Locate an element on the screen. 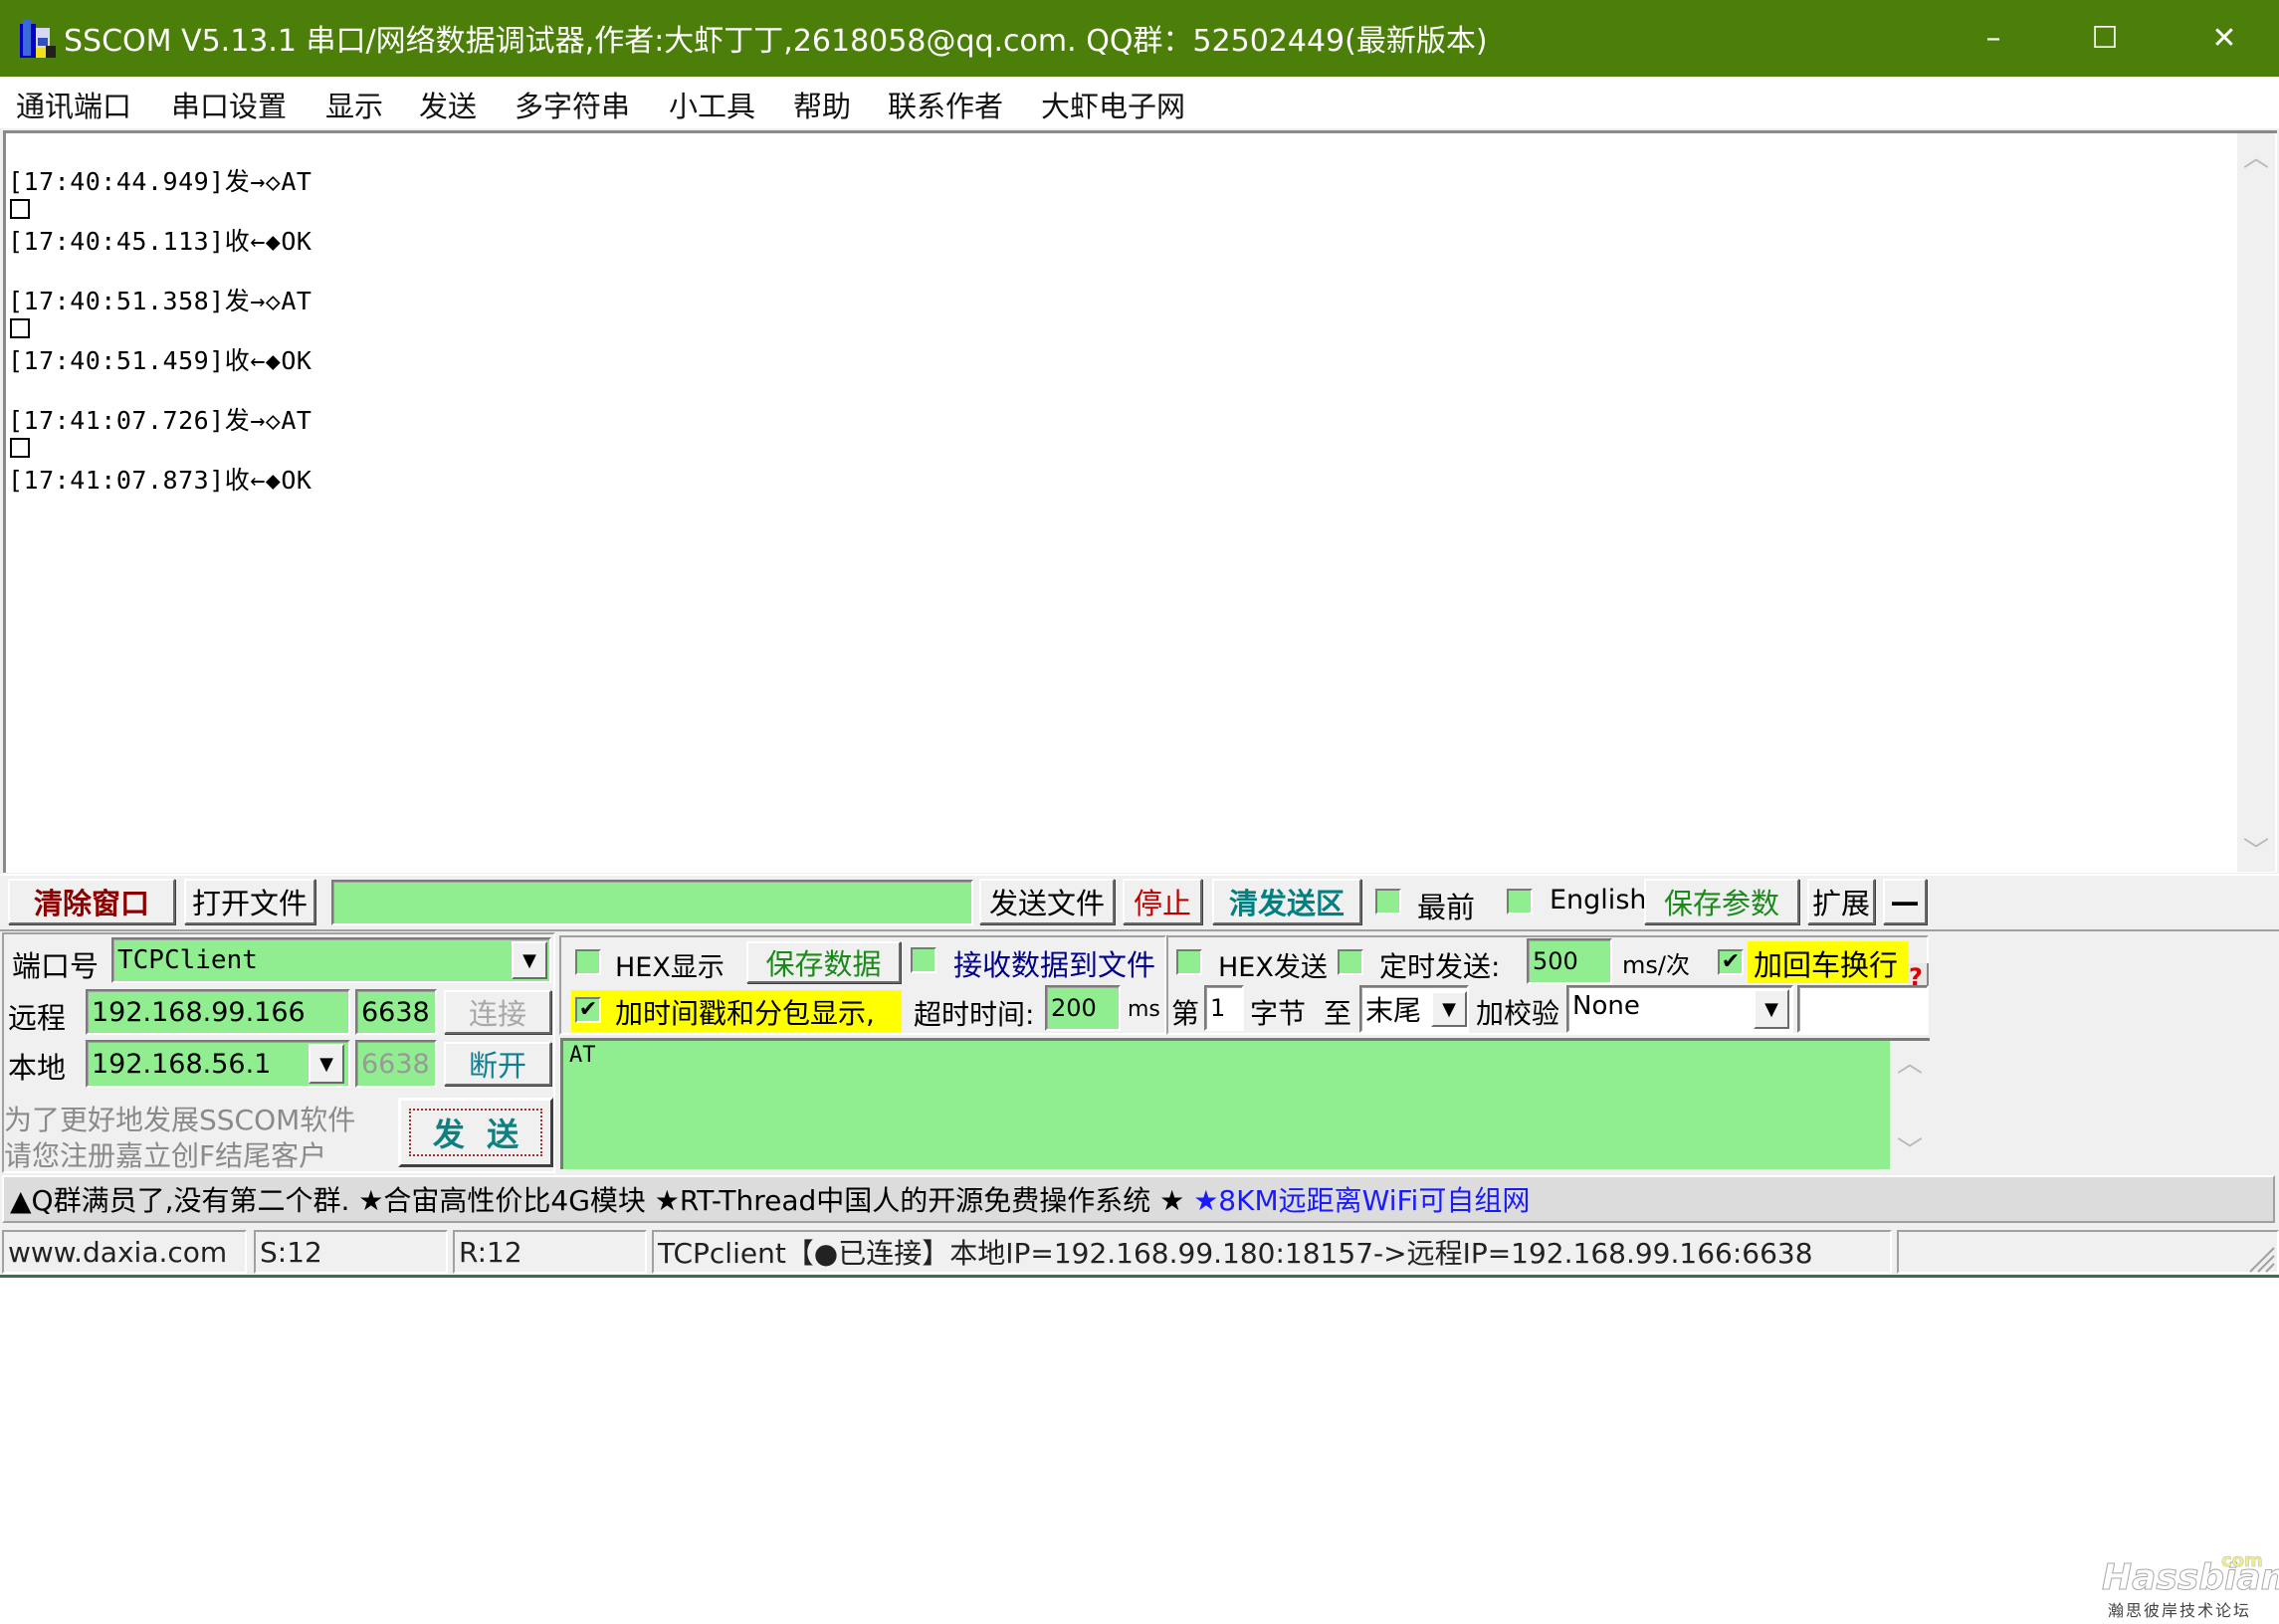 This screenshot has height=1624, width=2279. remote-port-input: 6638 is located at coordinates (396, 1012).